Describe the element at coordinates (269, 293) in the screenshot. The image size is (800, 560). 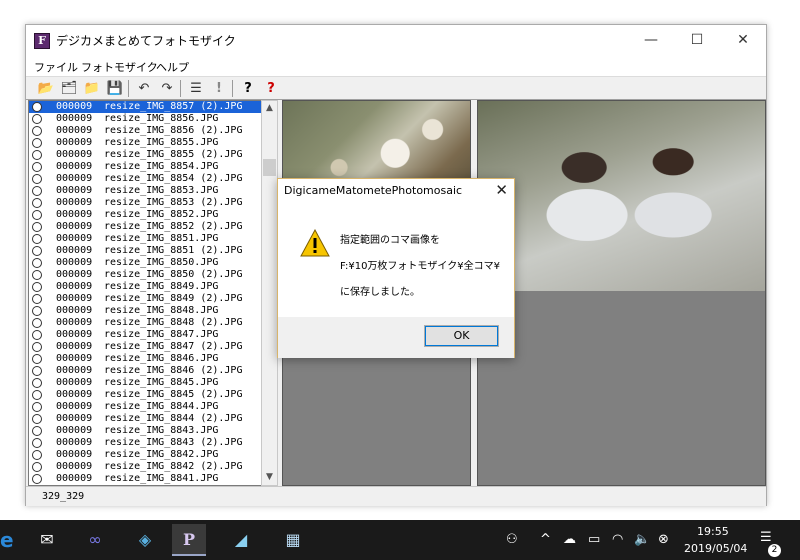
I see `list-scrollbar: ▲ ▼` at that location.